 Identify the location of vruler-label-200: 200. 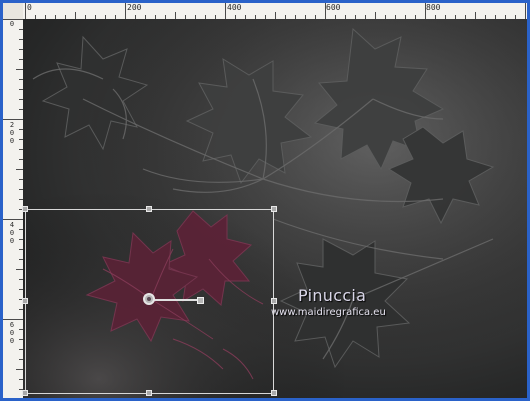
(12, 133).